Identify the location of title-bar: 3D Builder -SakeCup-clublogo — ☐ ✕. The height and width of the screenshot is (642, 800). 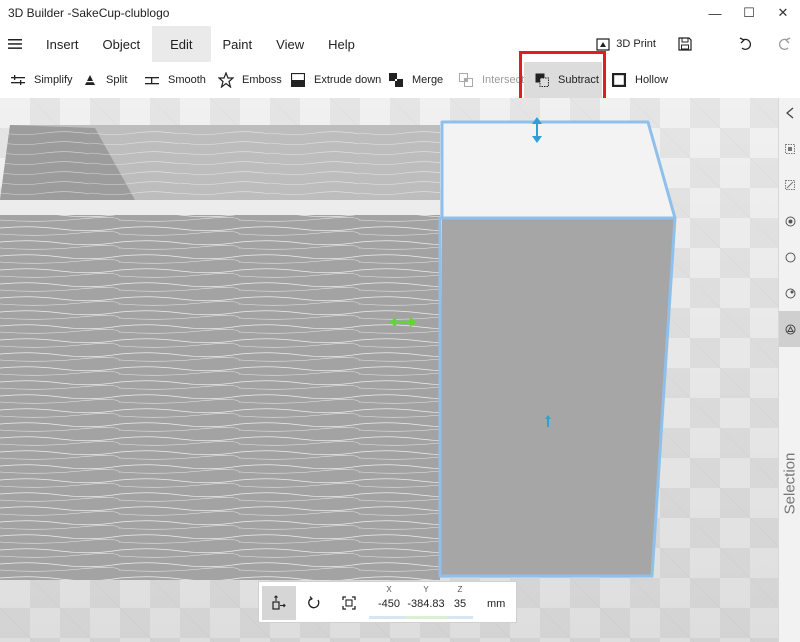
(400, 13).